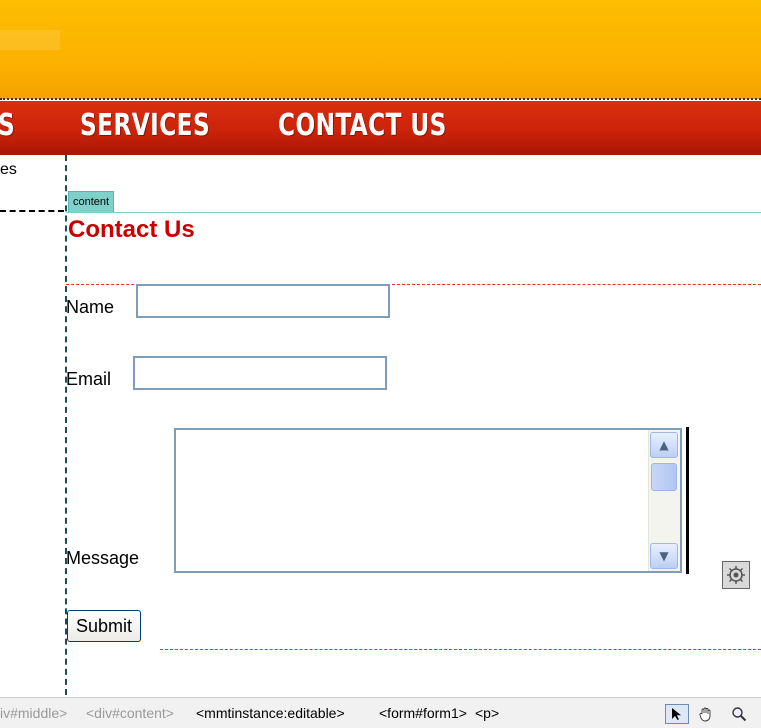  Describe the element at coordinates (104, 626) in the screenshot. I see `submit-button: Submit` at that location.